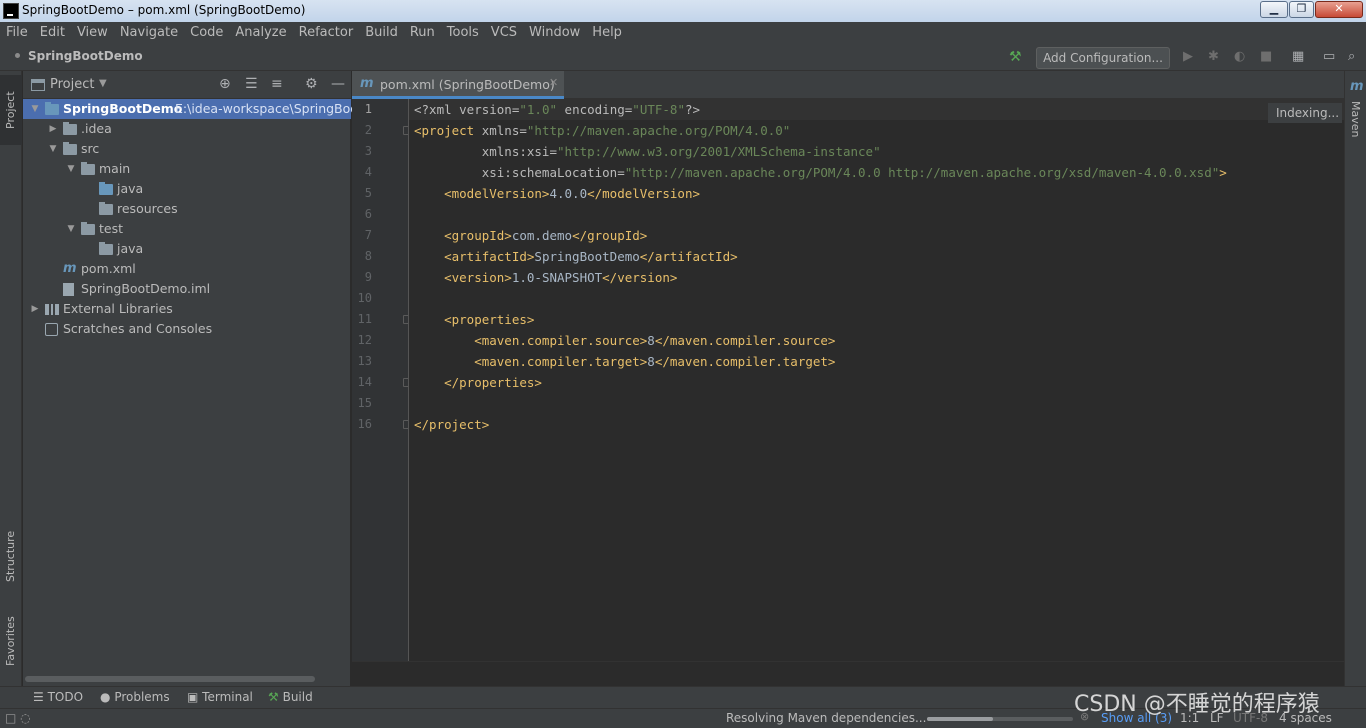 This screenshot has height=728, width=1366. Describe the element at coordinates (111, 228) in the screenshot. I see `tree-label: test` at that location.